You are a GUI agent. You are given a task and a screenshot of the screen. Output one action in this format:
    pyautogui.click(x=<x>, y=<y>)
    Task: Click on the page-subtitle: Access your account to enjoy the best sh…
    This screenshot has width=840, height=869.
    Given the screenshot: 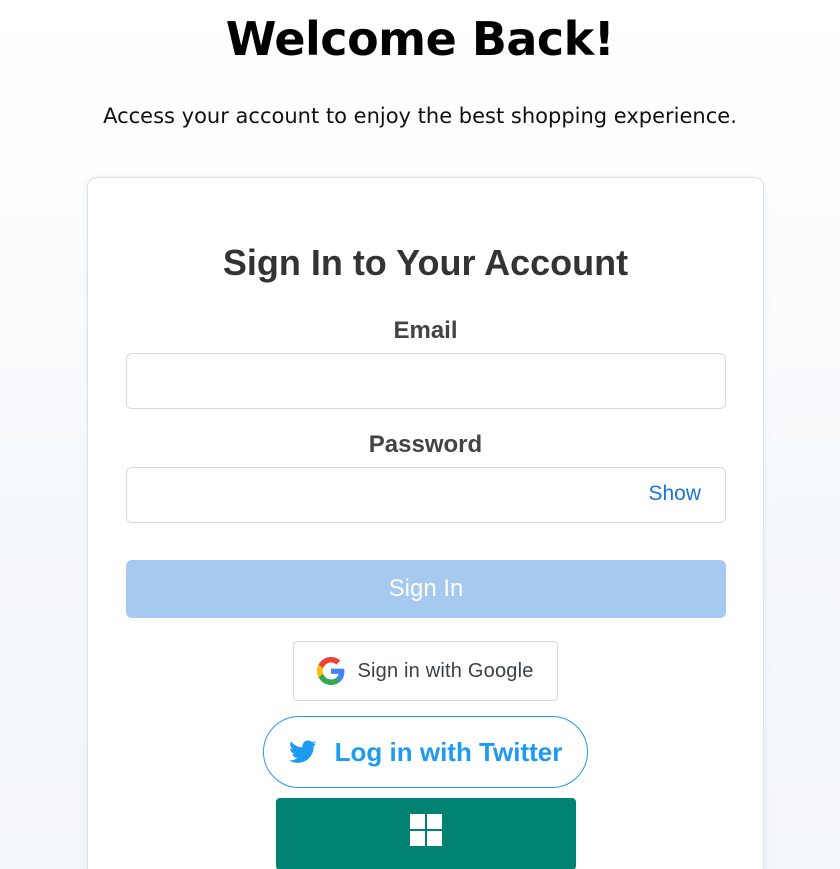 What is the action you would take?
    pyautogui.click(x=420, y=116)
    